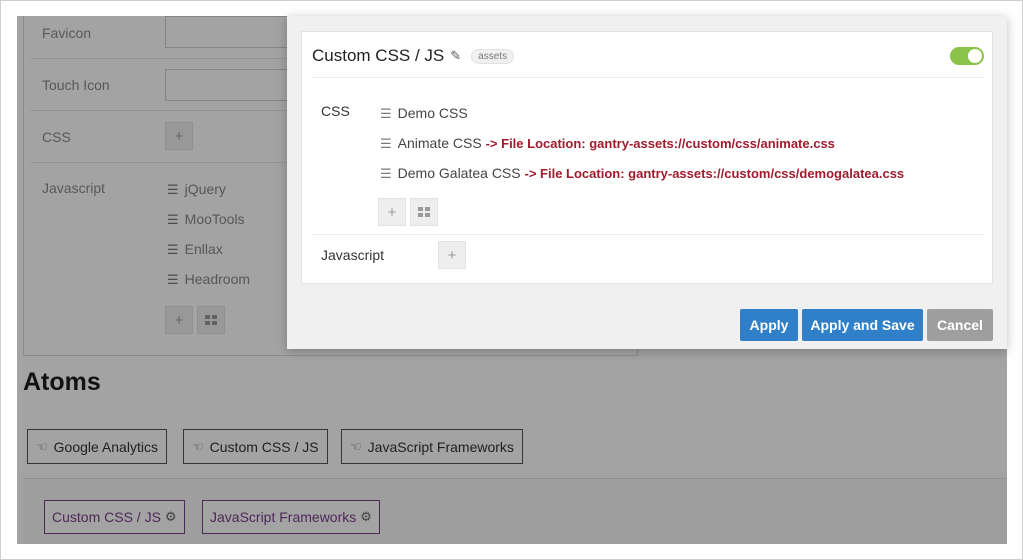 Image resolution: width=1023 pixels, height=560 pixels. I want to click on add-js-button: +, so click(452, 255).